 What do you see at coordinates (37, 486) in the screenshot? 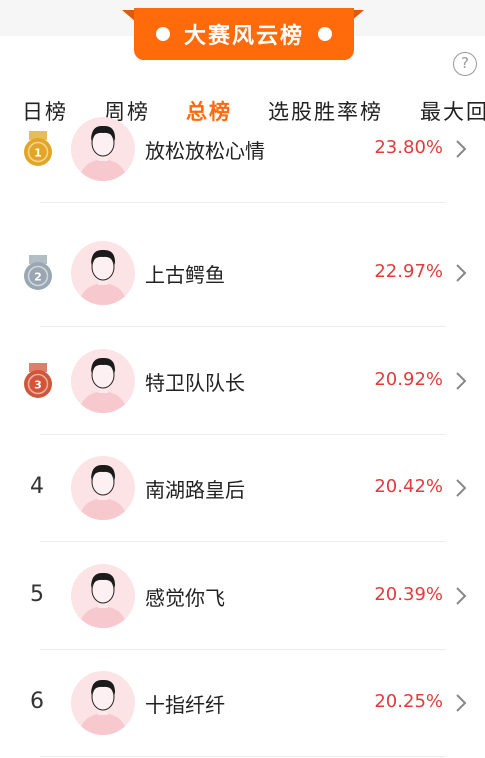
I see `rank-number: 4` at bounding box center [37, 486].